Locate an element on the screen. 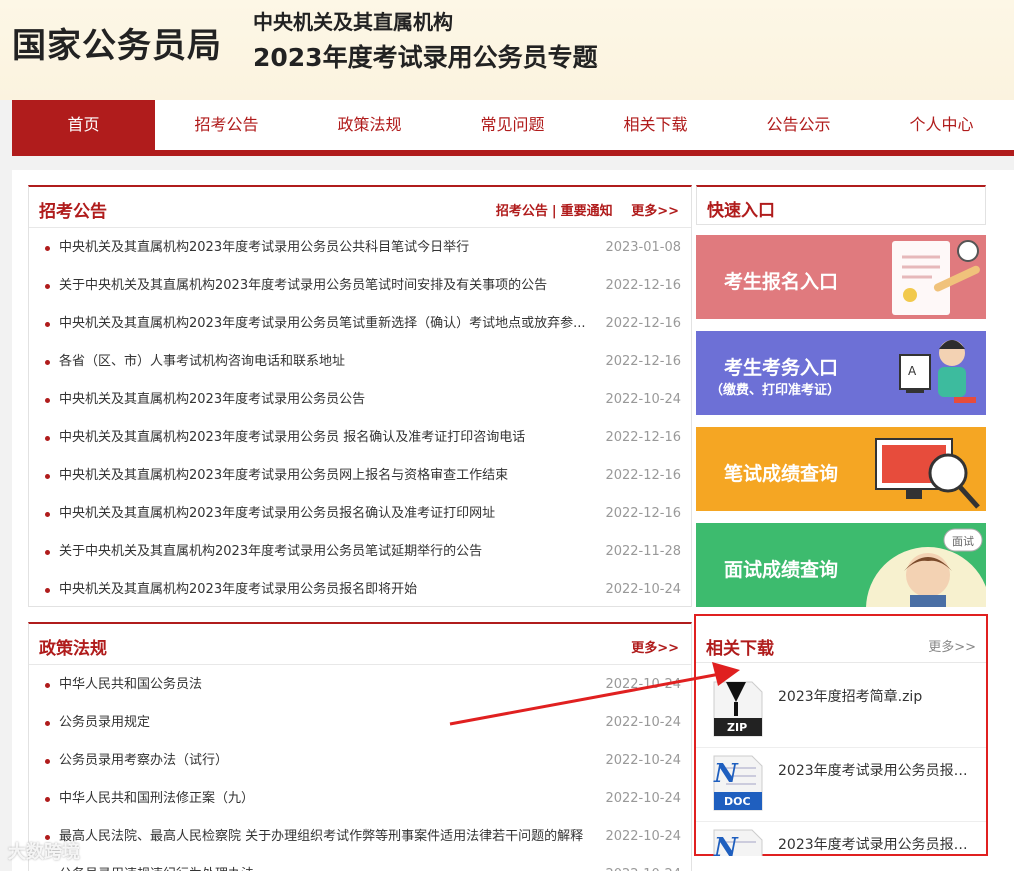 The width and height of the screenshot is (1014, 871). list-item: 中华人民共和国刑法修正案（九） 2022-10-24 is located at coordinates (360, 799).